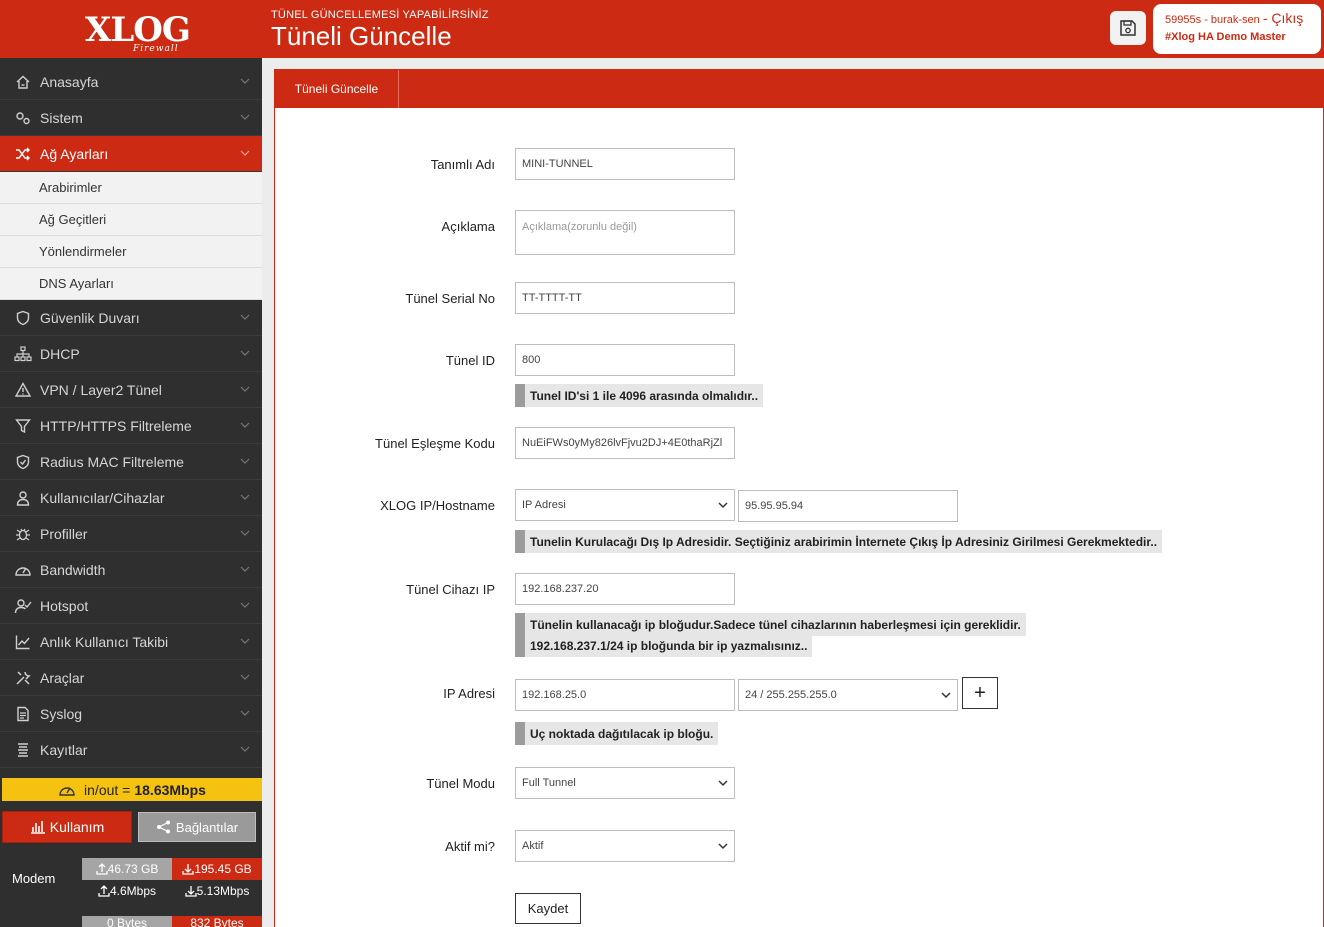 This screenshot has height=927, width=1324. Describe the element at coordinates (23, 462) in the screenshot. I see `shield-check-icon` at that location.